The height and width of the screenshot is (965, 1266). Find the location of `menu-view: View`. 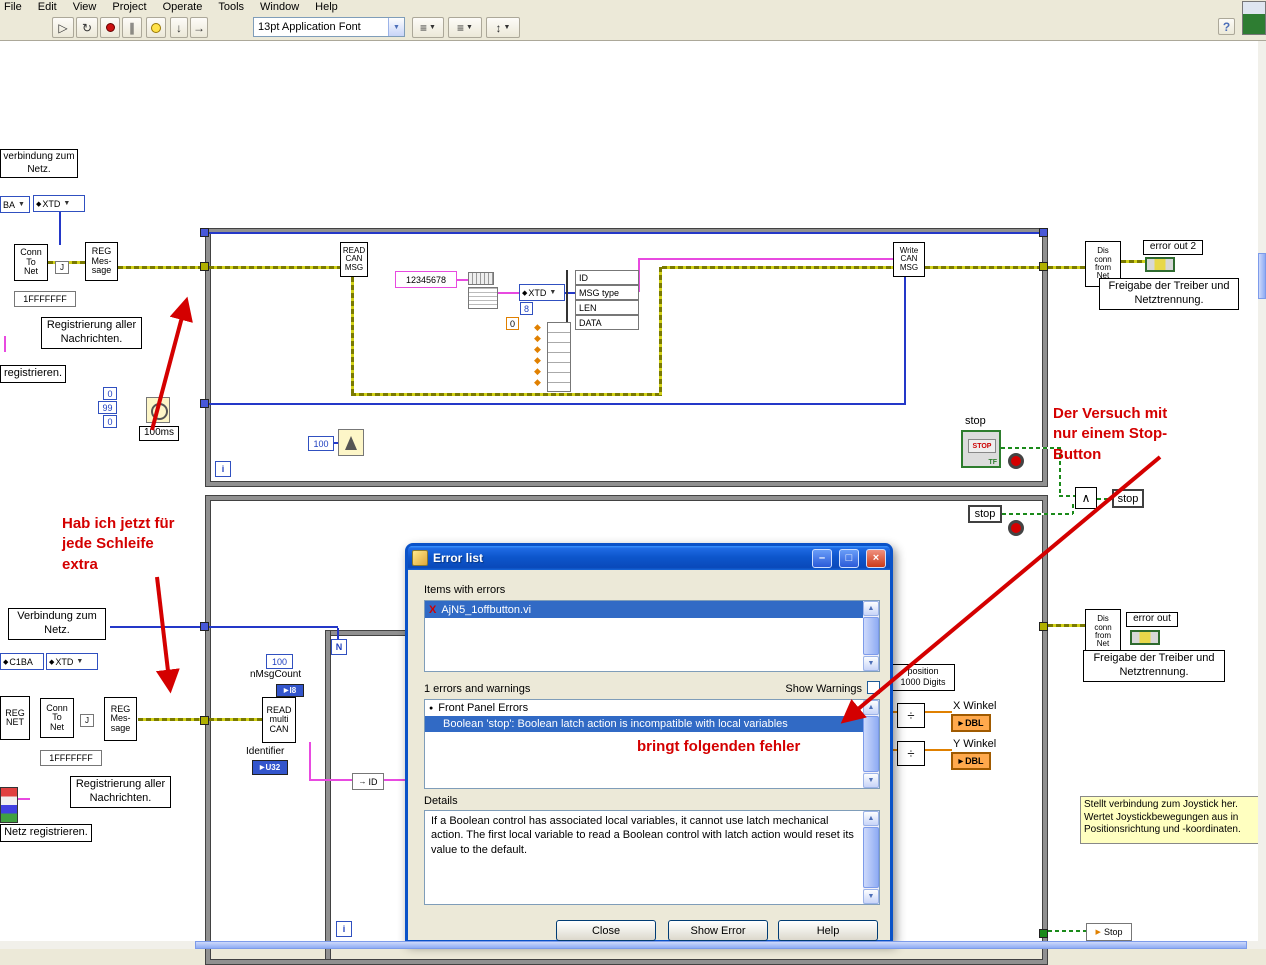

menu-view: View is located at coordinates (85, 7).